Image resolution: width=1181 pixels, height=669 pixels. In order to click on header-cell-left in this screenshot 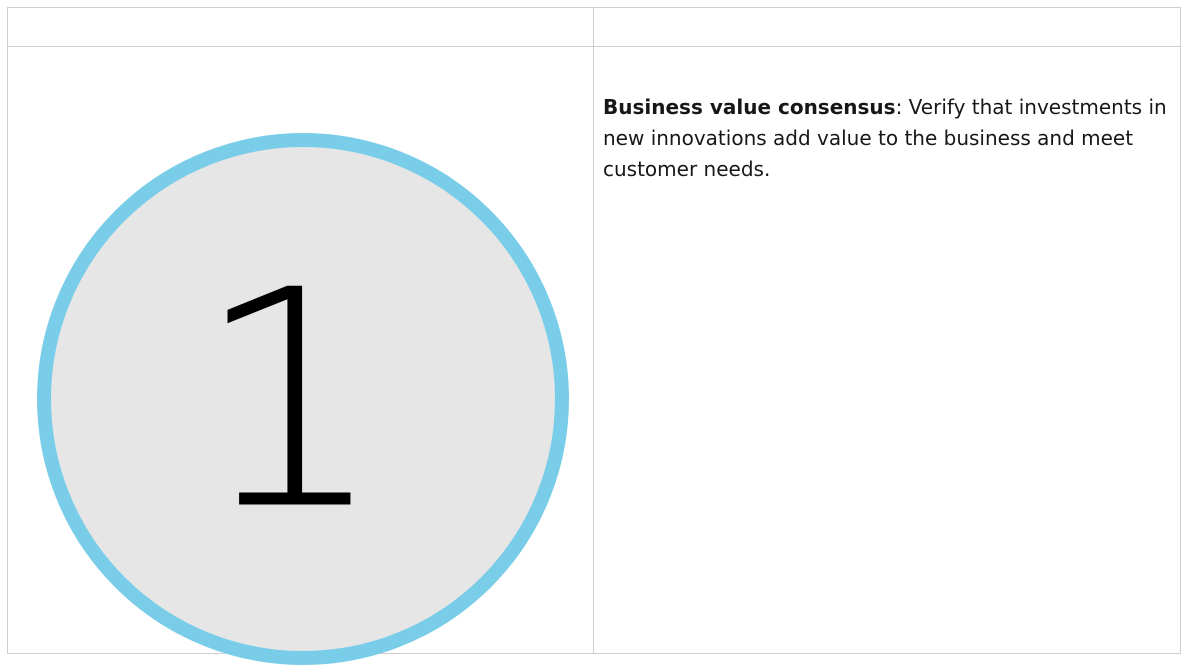, I will do `click(300, 27)`.